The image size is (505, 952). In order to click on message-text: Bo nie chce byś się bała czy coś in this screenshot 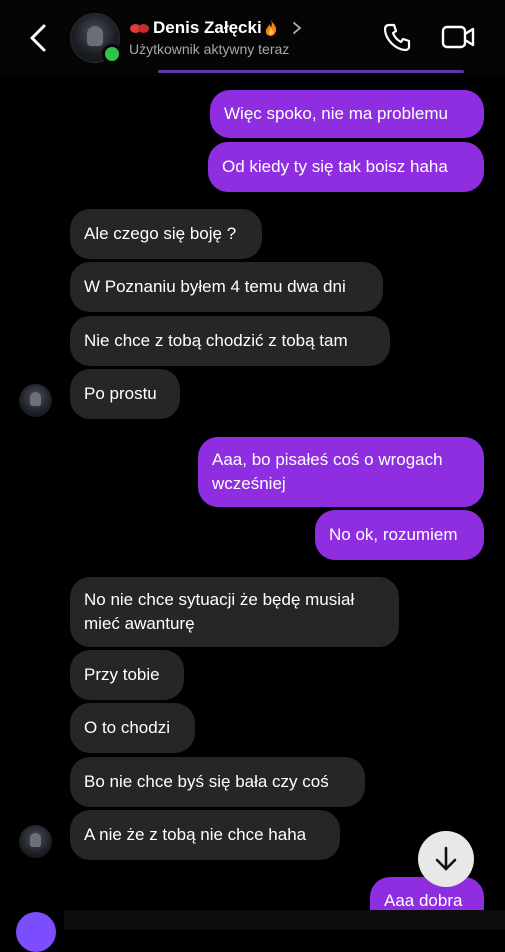, I will do `click(206, 781)`.